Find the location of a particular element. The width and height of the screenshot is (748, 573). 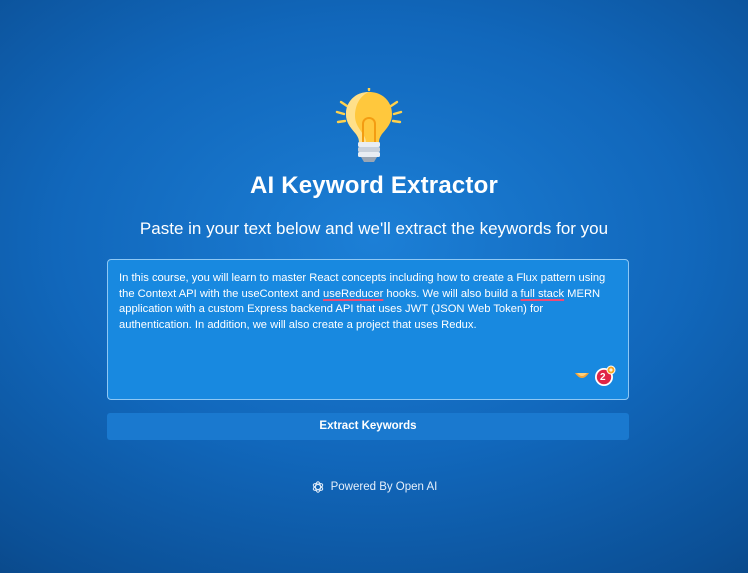

extension-badge-count: 2 is located at coordinates (603, 377).